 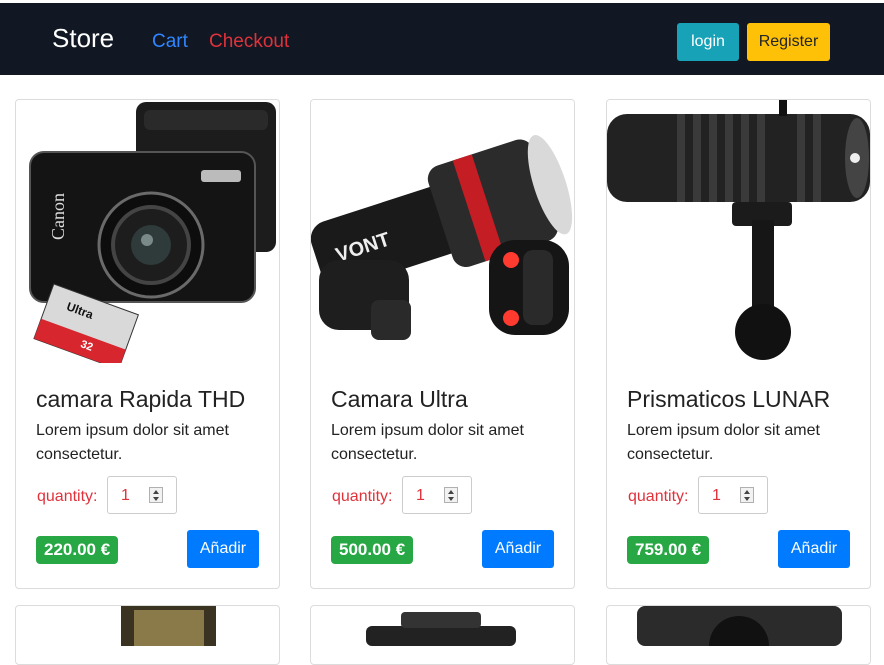 I want to click on product-title: Camara Ultra, so click(x=399, y=399).